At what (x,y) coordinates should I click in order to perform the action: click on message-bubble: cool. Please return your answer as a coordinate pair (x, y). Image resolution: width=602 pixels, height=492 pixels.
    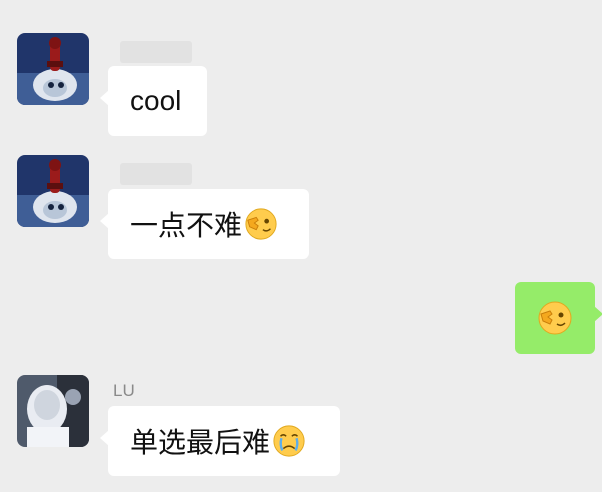
    Looking at the image, I should click on (153, 101).